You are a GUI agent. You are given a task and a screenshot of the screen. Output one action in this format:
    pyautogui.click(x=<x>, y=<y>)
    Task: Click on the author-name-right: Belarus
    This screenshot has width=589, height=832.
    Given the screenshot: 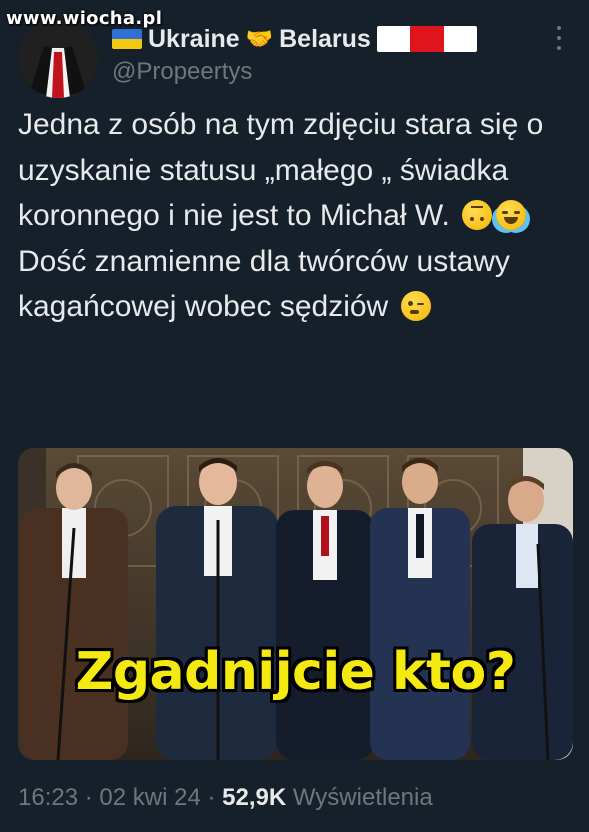 What is the action you would take?
    pyautogui.click(x=325, y=38)
    